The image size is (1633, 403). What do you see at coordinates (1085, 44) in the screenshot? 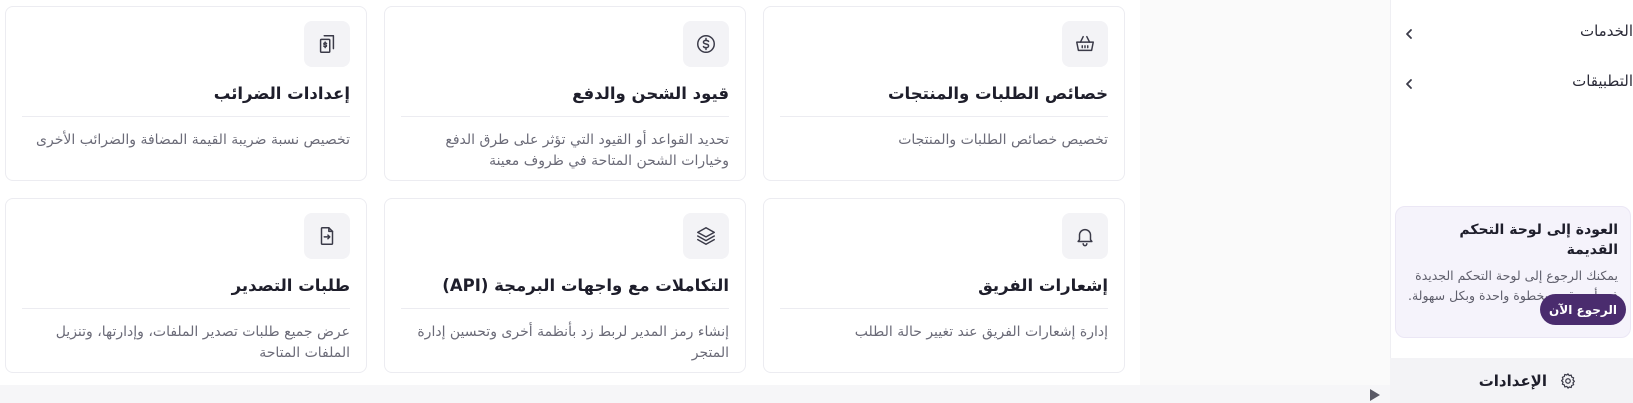
I see `basket-icon` at bounding box center [1085, 44].